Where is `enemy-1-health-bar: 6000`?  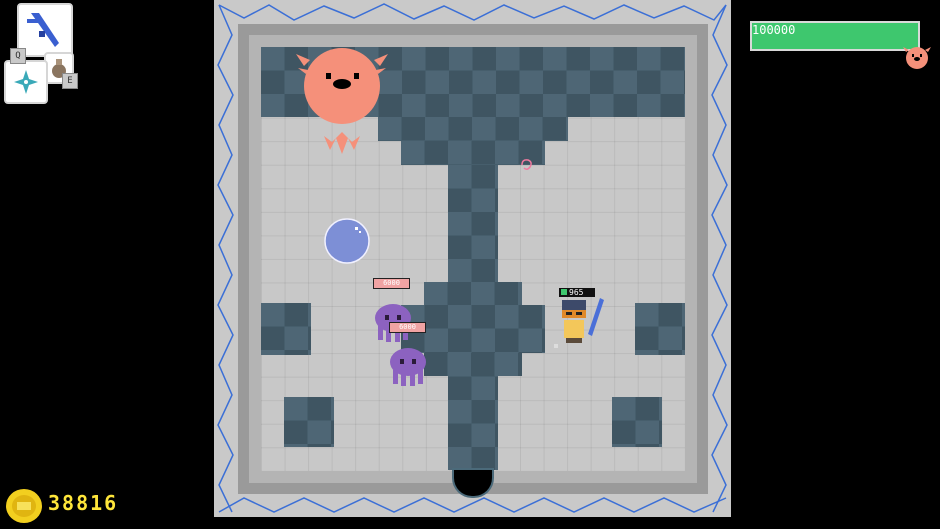
enemy-1-health-bar: 6000 is located at coordinates (391, 283).